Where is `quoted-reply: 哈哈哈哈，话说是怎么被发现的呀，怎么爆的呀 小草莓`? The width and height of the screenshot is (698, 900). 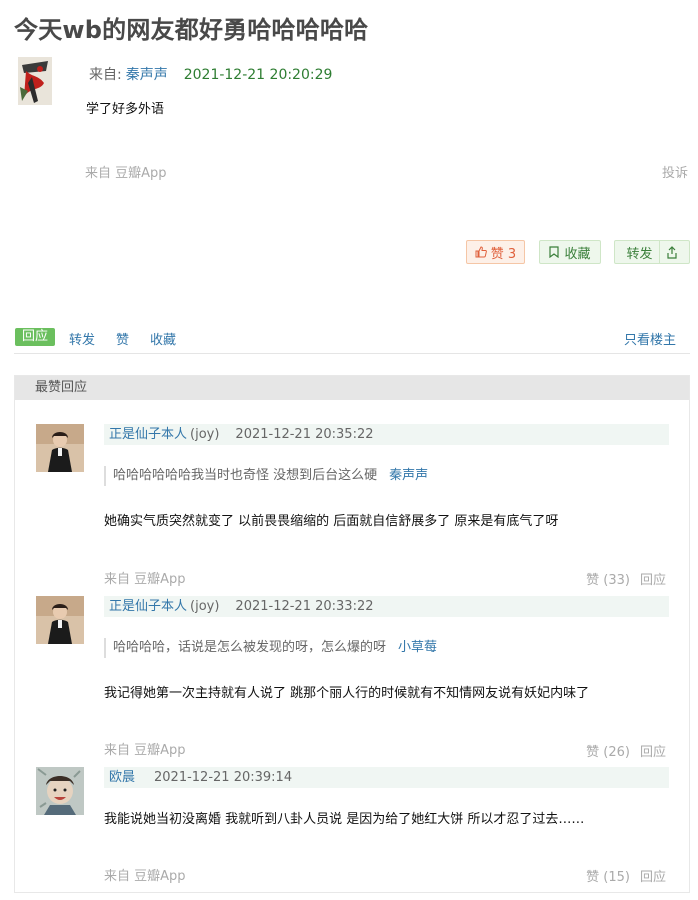 quoted-reply: 哈哈哈哈，话说是怎么被发现的呀，怎么爆的呀 小草莓 is located at coordinates (270, 648).